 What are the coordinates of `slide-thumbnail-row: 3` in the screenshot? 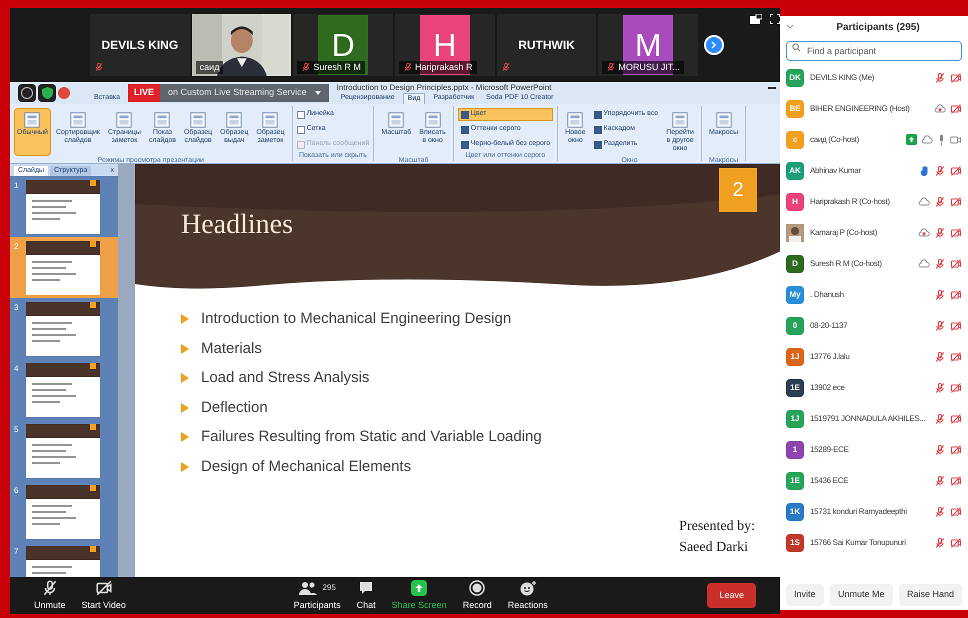 It's located at (64, 328).